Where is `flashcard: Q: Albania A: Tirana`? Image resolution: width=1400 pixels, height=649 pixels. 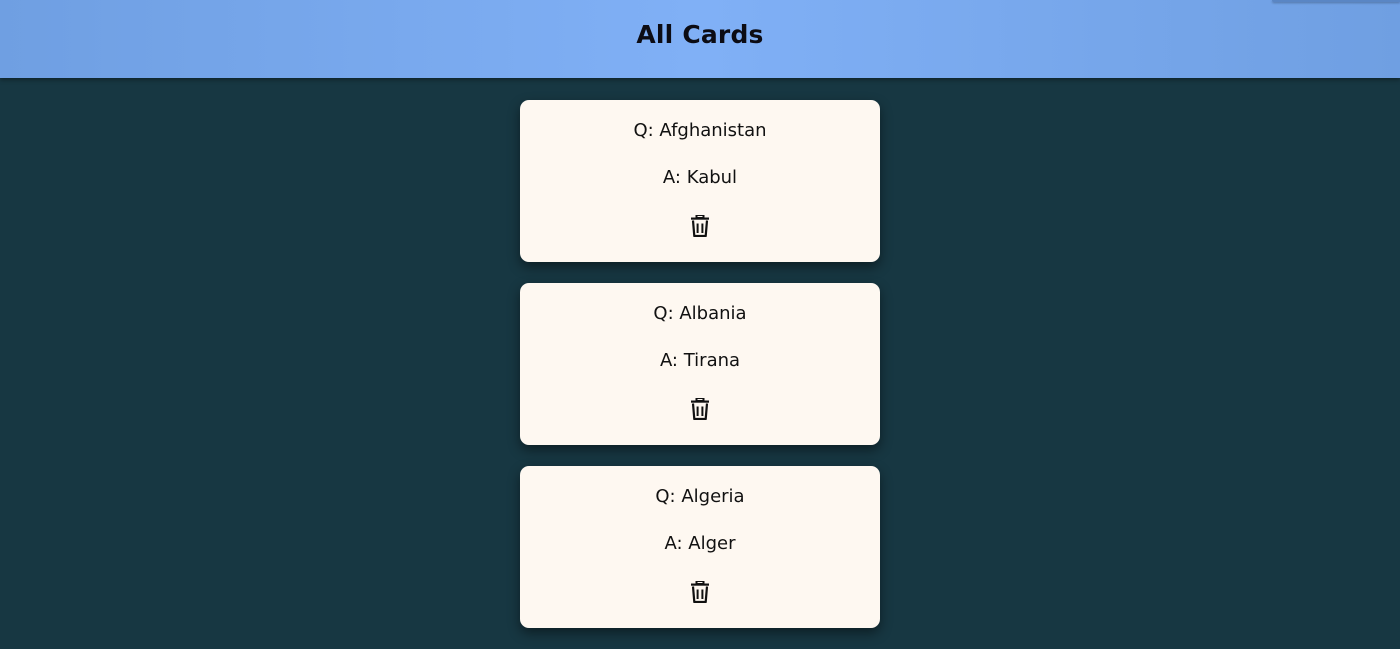
flashcard: Q: Albania A: Tirana is located at coordinates (700, 364).